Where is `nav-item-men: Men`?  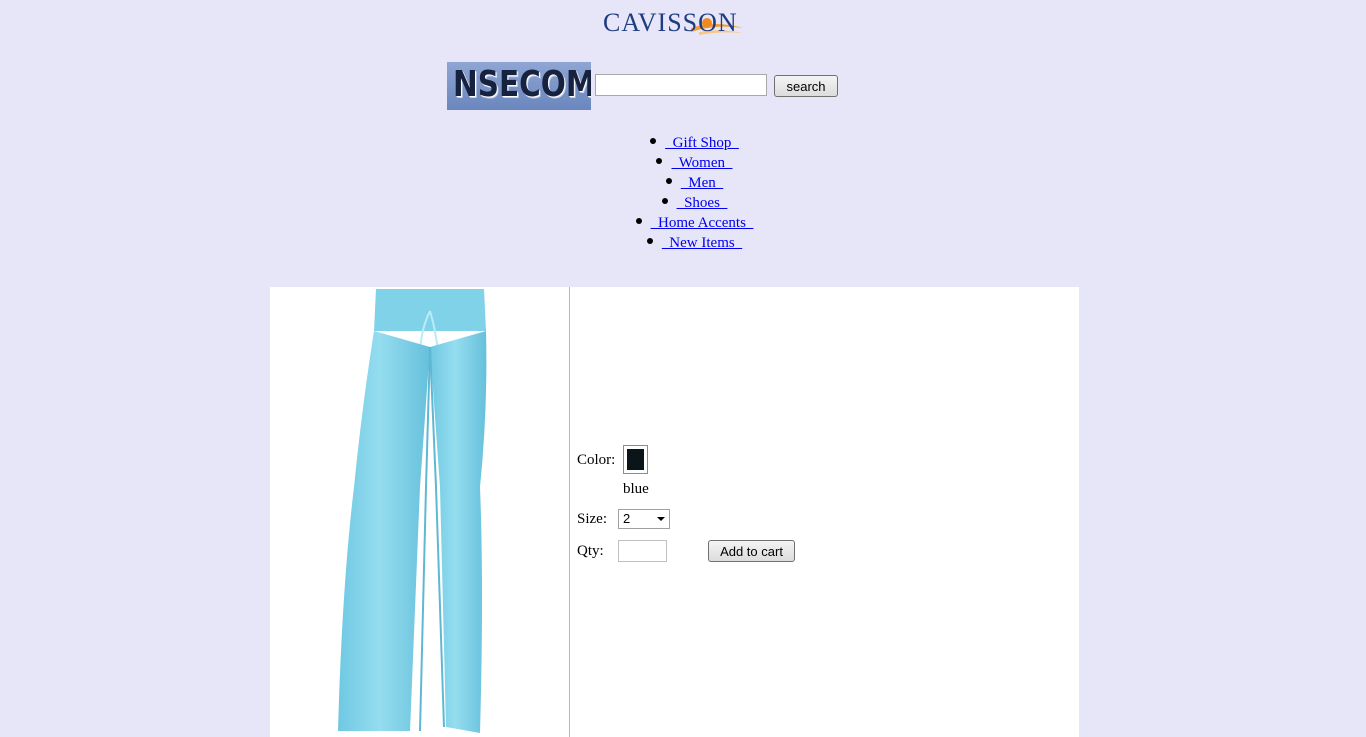
nav-item-men: Men is located at coordinates (683, 183).